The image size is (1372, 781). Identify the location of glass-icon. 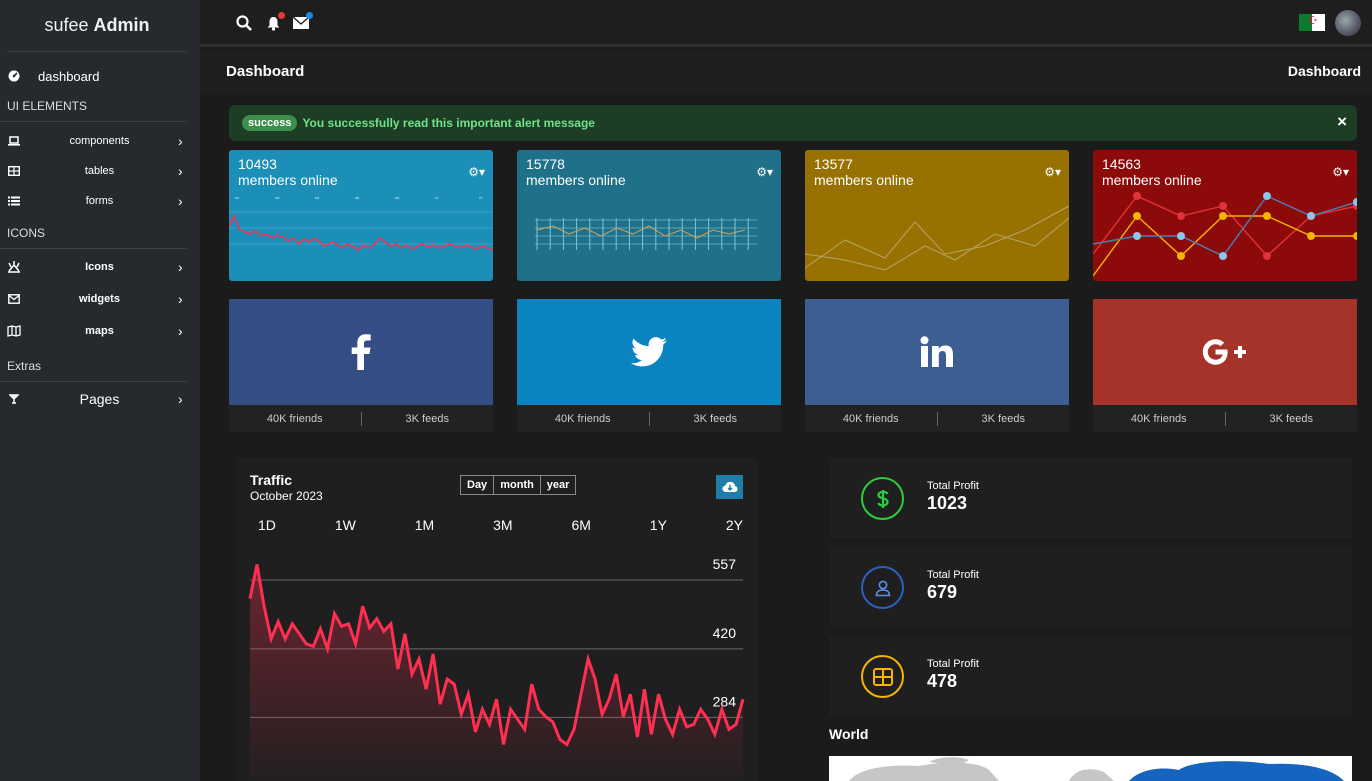
(14, 399).